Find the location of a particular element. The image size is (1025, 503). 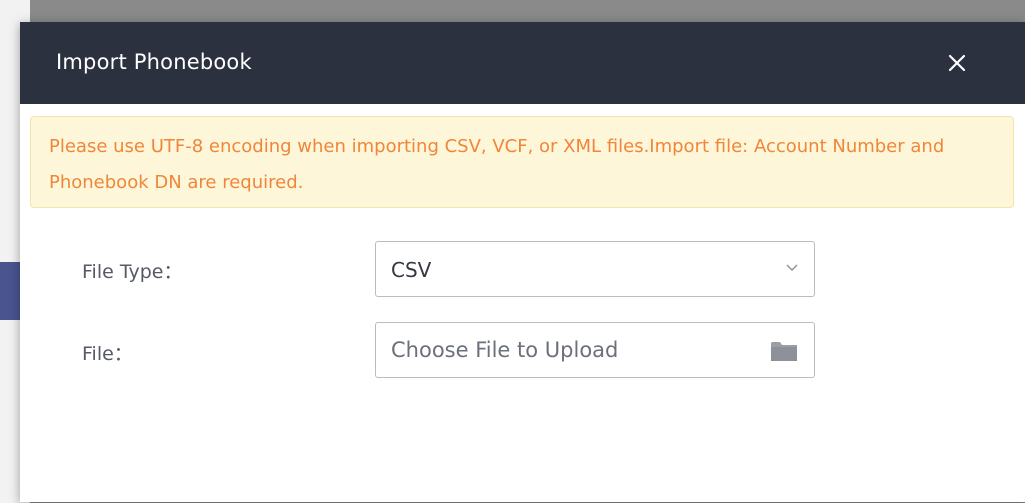

file-upload-input: Choose File to Upload is located at coordinates (595, 350).